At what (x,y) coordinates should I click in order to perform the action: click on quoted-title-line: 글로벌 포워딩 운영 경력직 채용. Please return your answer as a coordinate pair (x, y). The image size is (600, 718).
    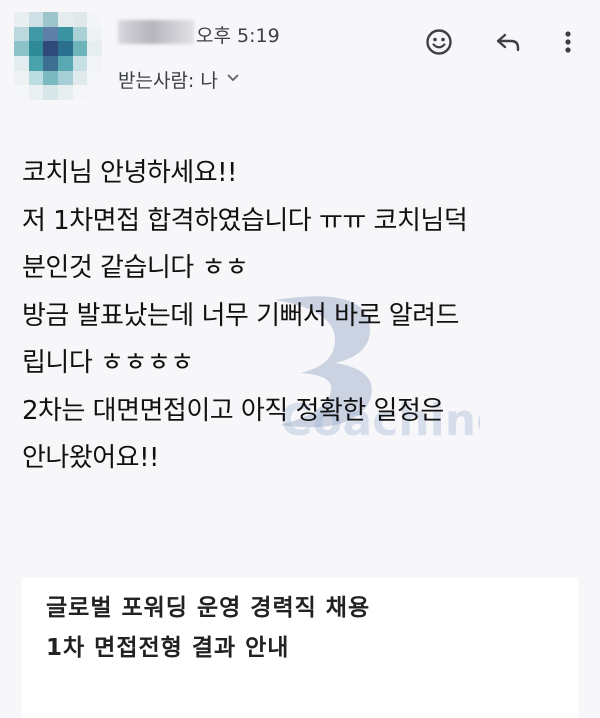
    Looking at the image, I should click on (208, 608).